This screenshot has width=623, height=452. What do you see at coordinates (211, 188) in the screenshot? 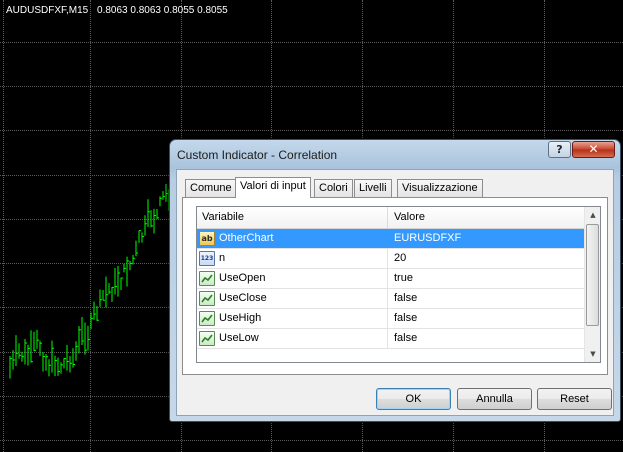
I see `tab-comune: Comune` at bounding box center [211, 188].